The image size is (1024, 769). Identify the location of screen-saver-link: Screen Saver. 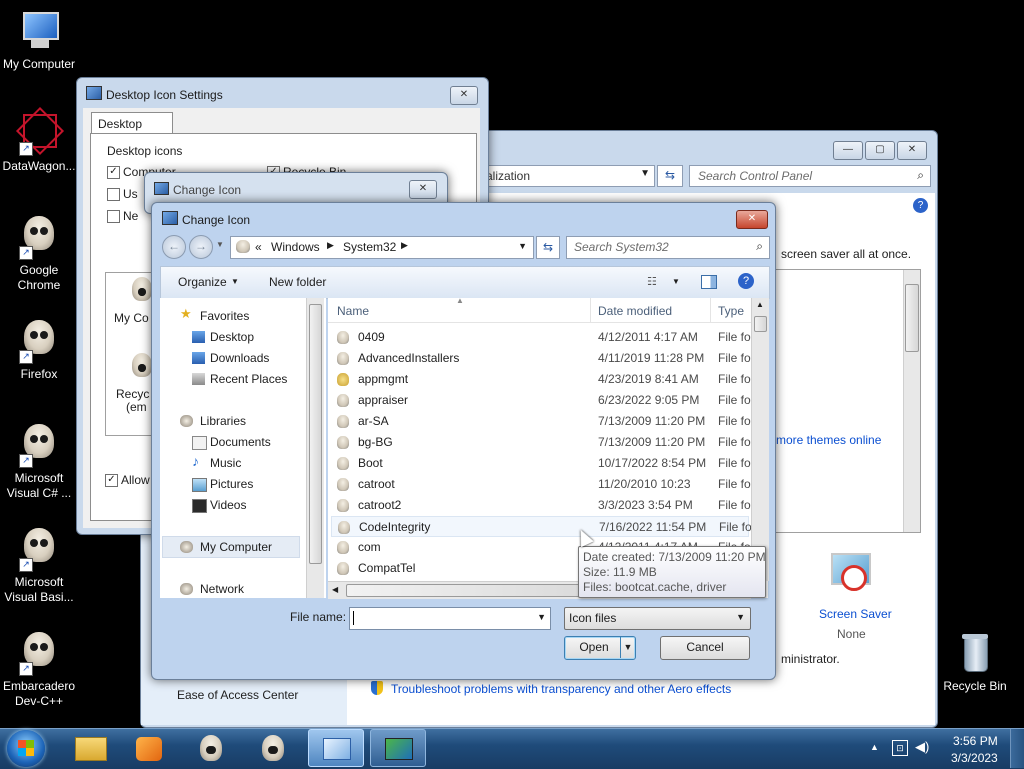
(855, 614).